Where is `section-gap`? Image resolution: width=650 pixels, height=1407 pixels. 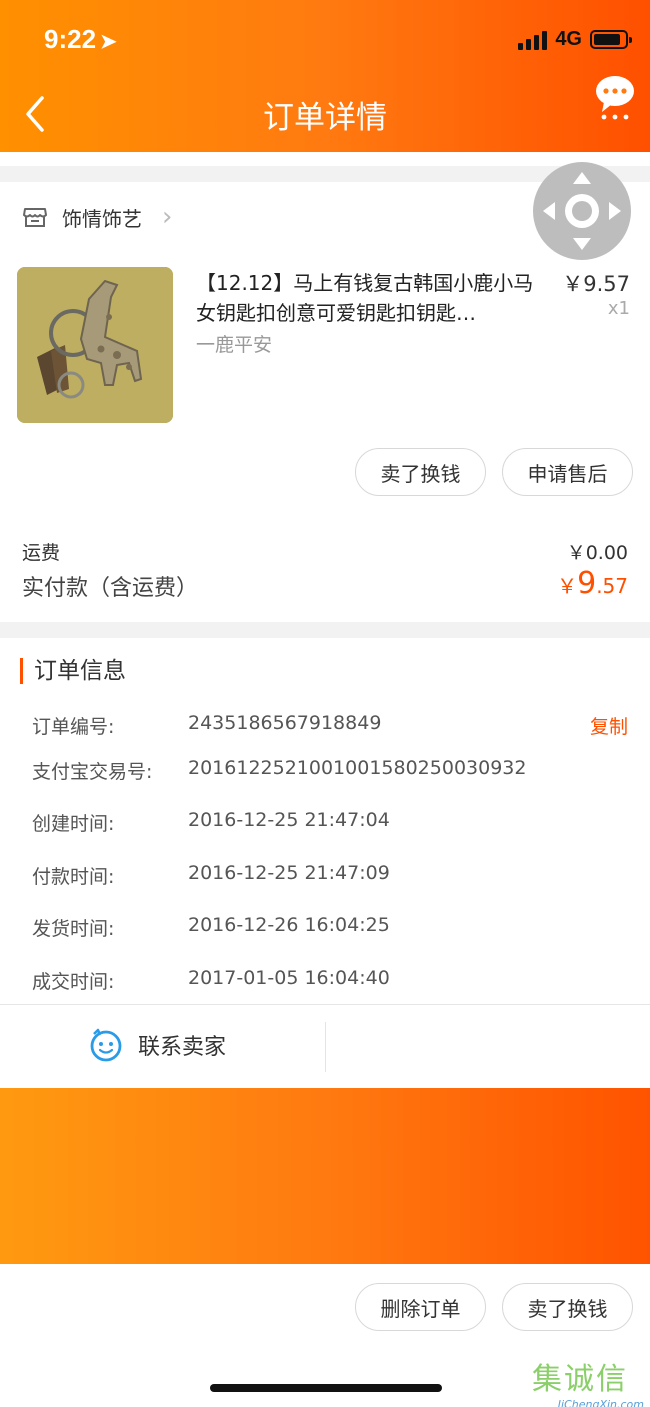
section-gap is located at coordinates (325, 630).